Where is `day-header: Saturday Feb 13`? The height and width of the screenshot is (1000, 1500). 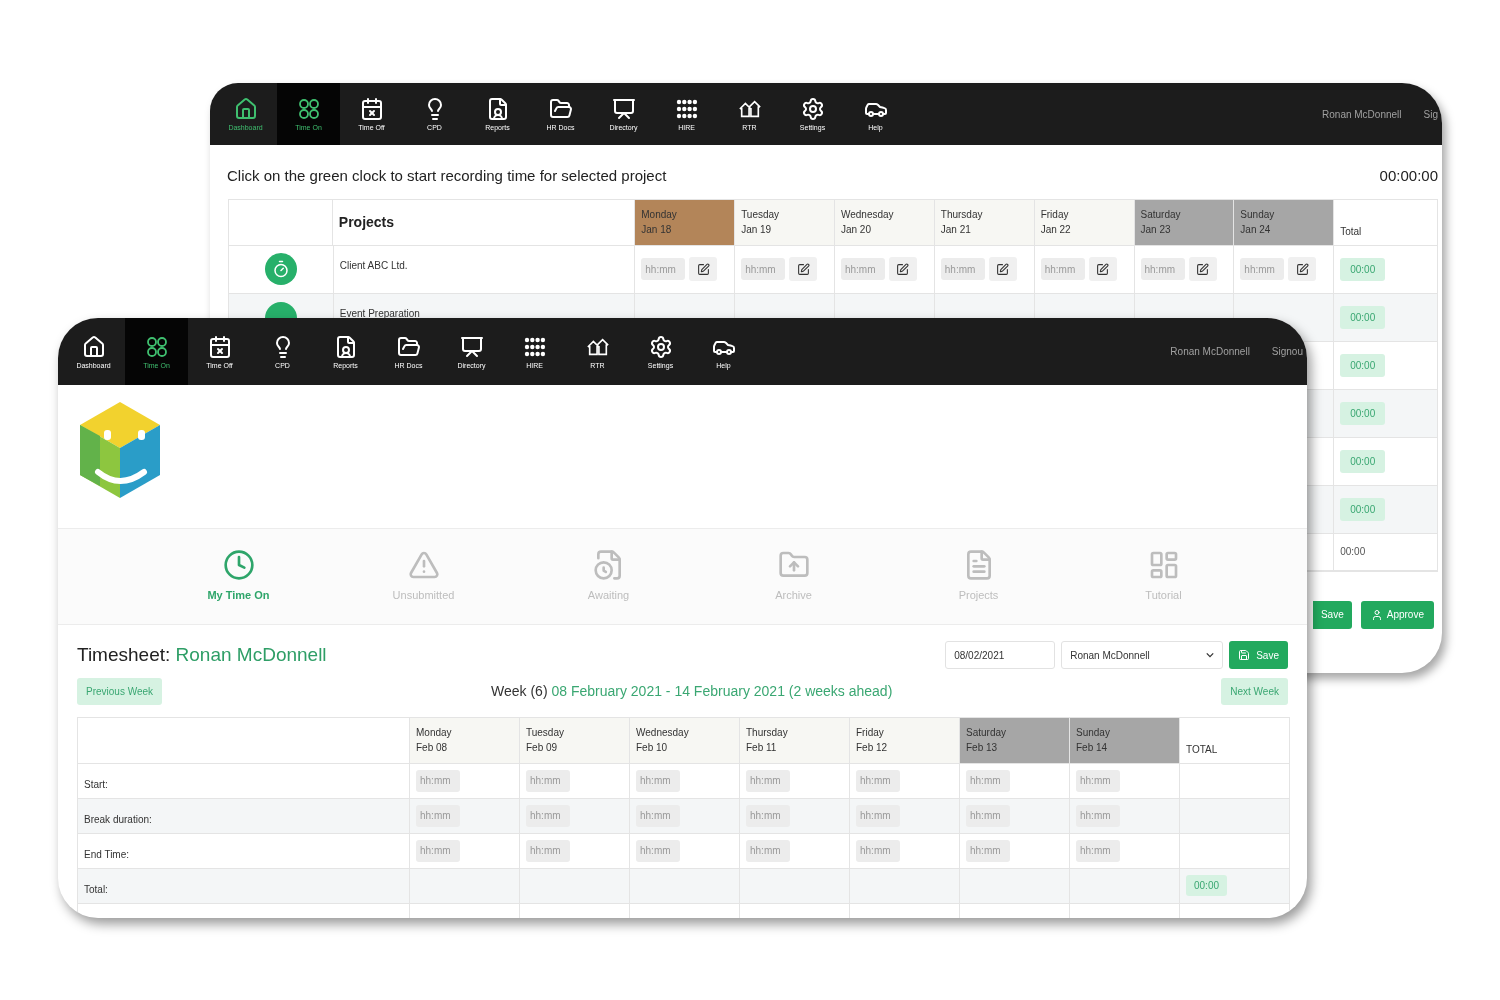
day-header: Saturday Feb 13 is located at coordinates (1014, 740).